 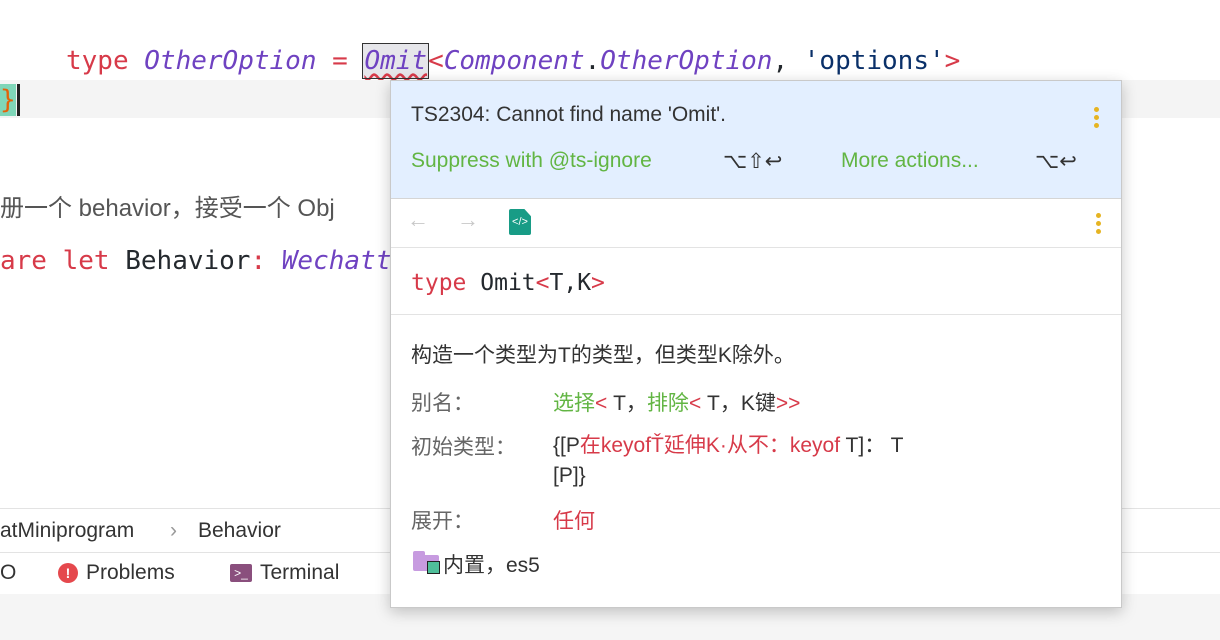 I want to click on wechat-type: Wechatt, so click(x=336, y=261).